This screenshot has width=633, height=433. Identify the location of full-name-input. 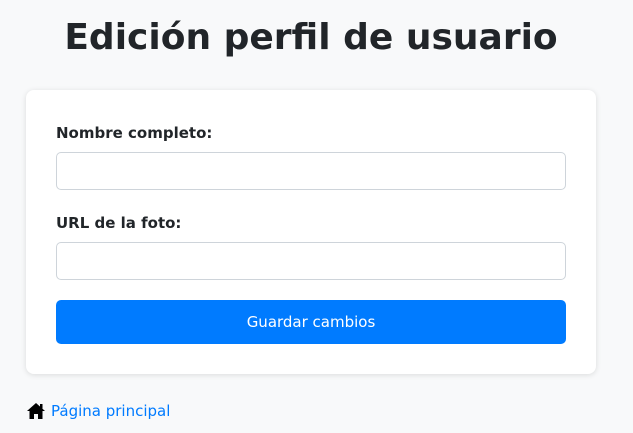
(311, 171).